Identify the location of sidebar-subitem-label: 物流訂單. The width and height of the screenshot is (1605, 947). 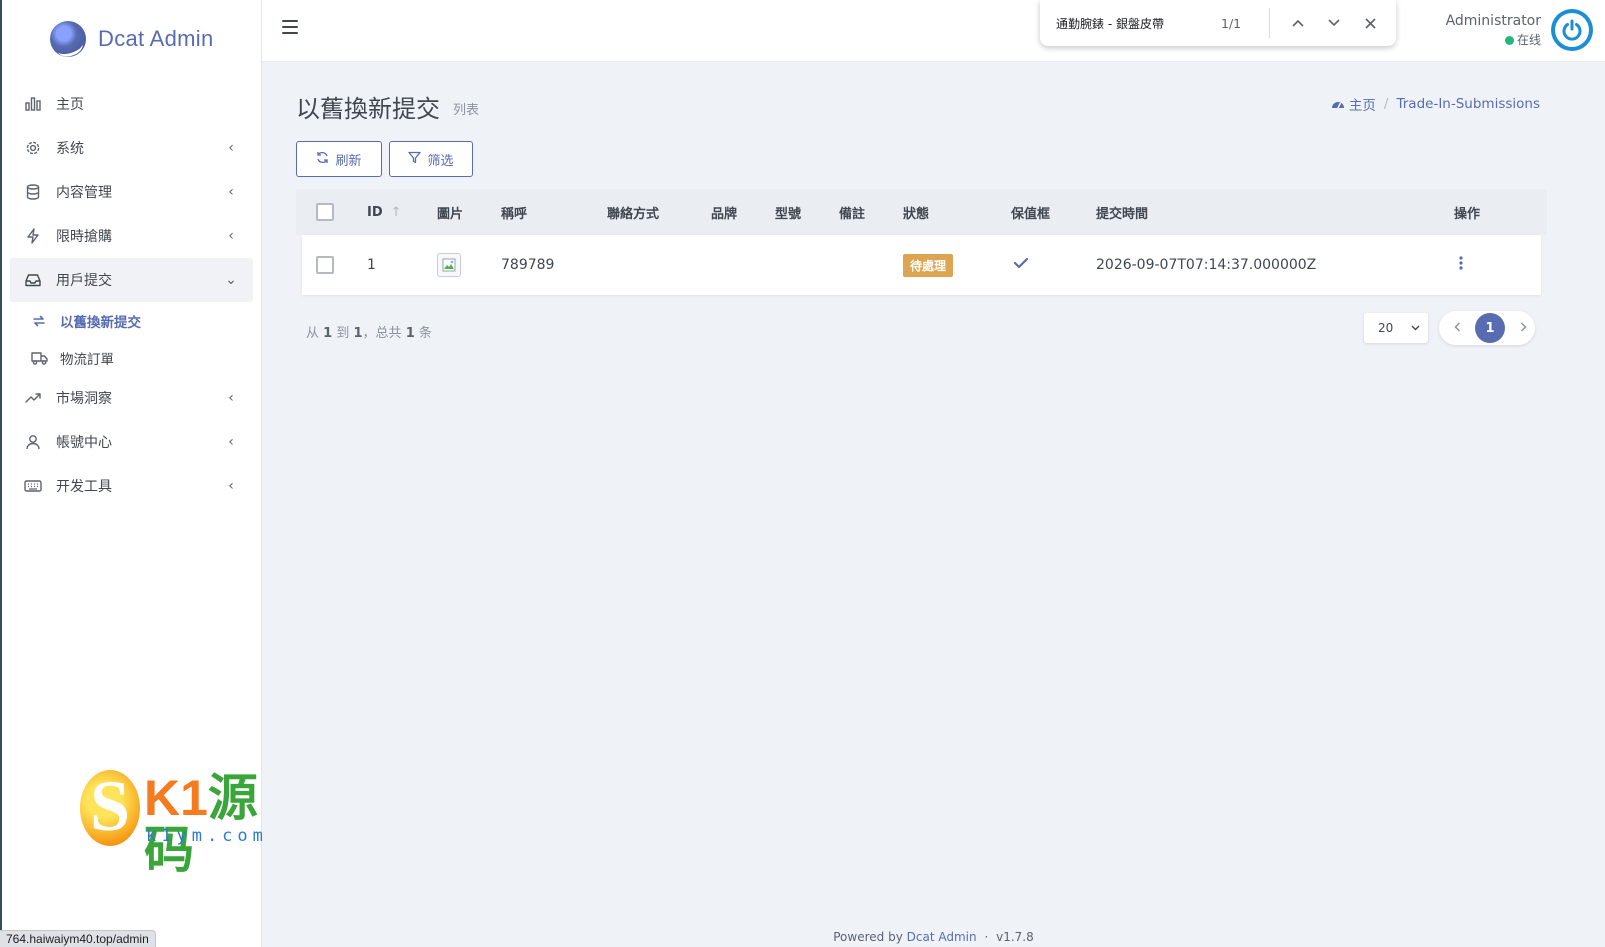
(87, 359).